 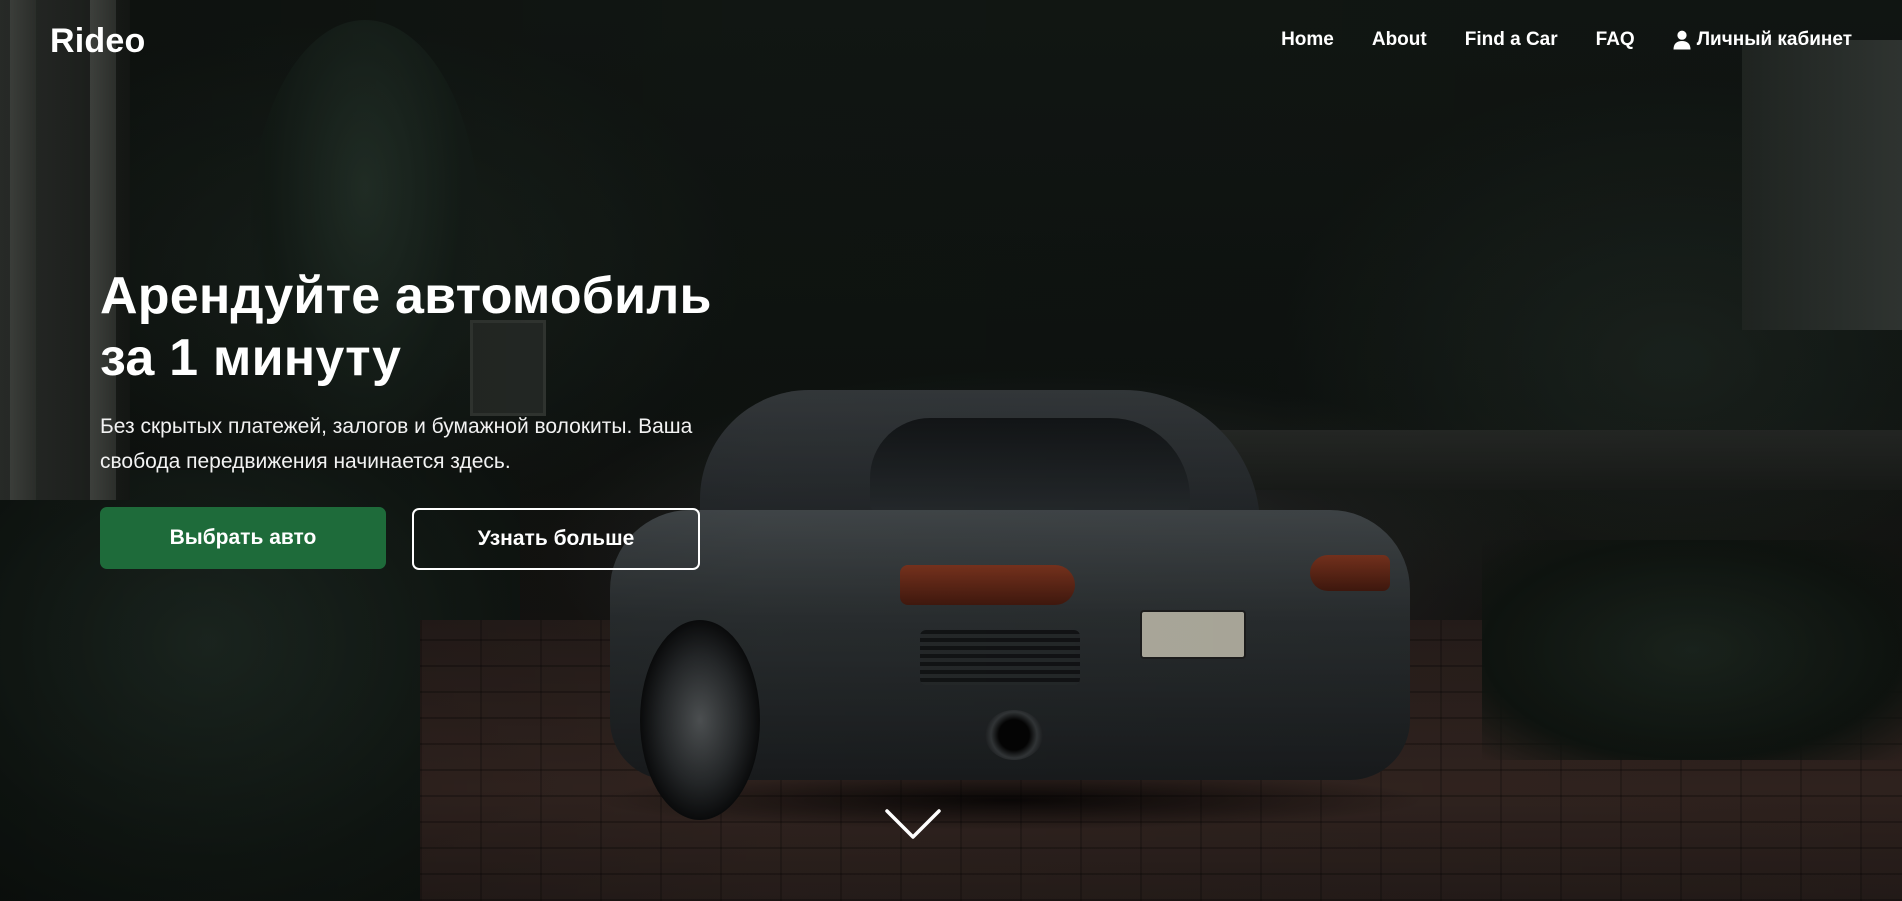 What do you see at coordinates (556, 539) in the screenshot?
I see `learn-more-button: Узнать больше` at bounding box center [556, 539].